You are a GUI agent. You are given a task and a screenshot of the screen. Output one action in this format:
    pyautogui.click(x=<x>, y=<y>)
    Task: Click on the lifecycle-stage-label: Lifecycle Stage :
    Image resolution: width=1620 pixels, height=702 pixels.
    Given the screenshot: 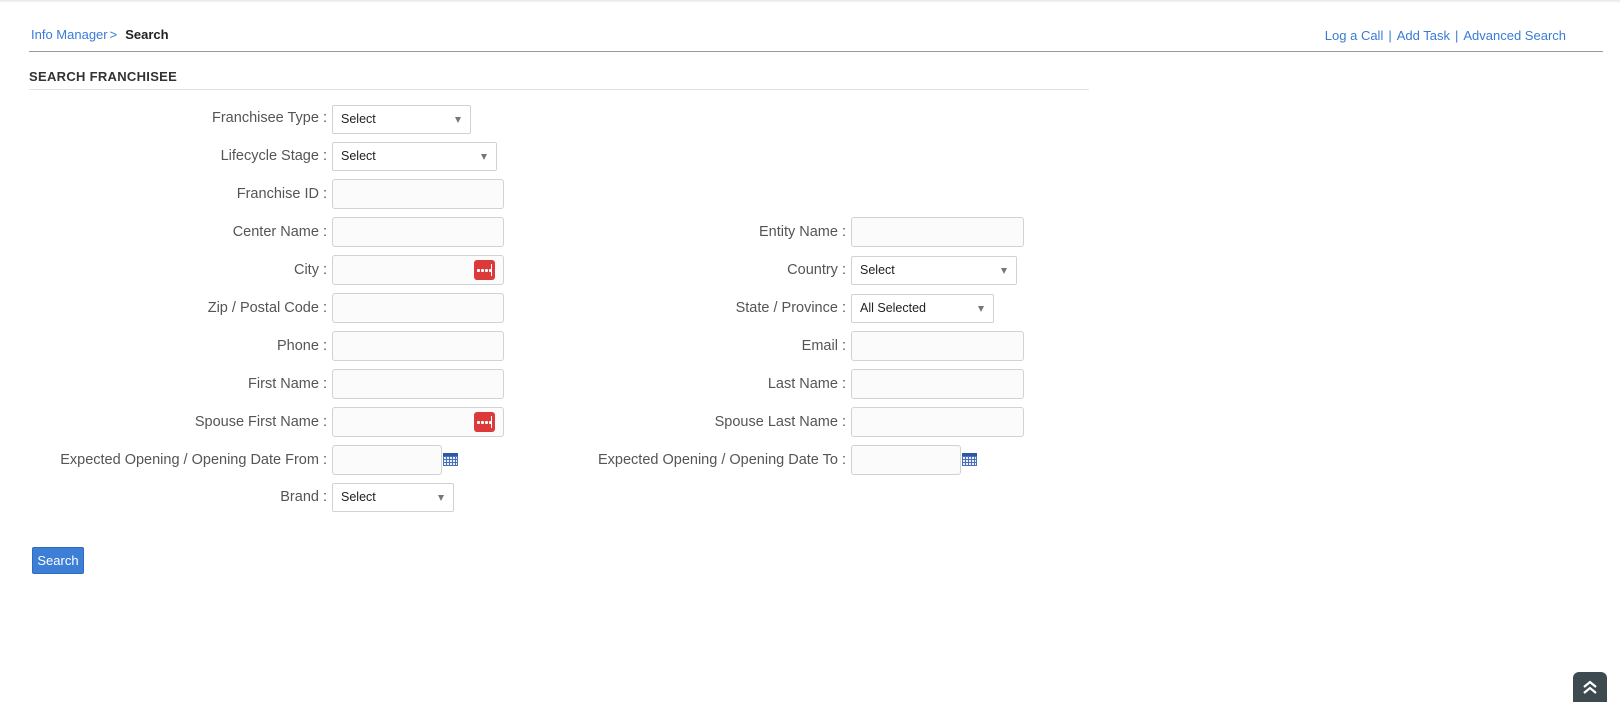 What is the action you would take?
    pyautogui.click(x=273, y=156)
    